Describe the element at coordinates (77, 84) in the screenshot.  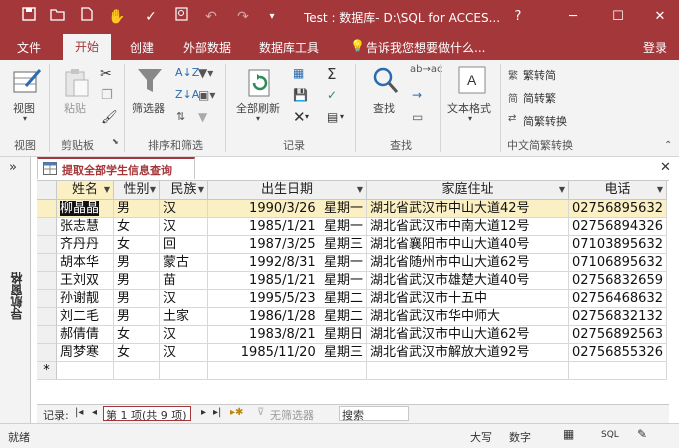
I see `paste-icon` at that location.